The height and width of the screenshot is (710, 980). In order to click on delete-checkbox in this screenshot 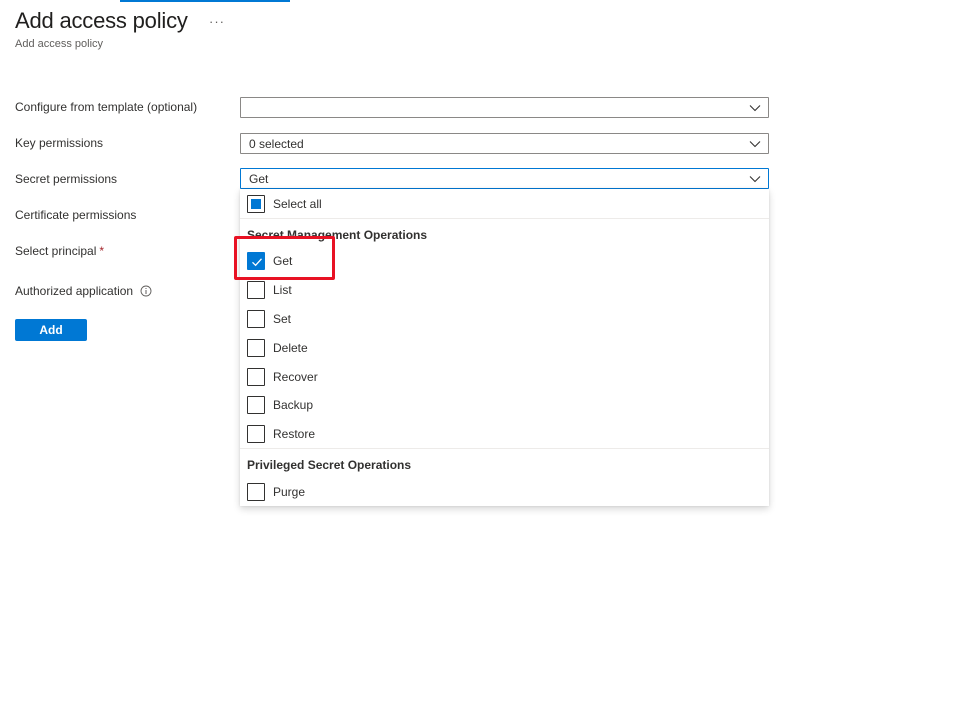, I will do `click(256, 348)`.